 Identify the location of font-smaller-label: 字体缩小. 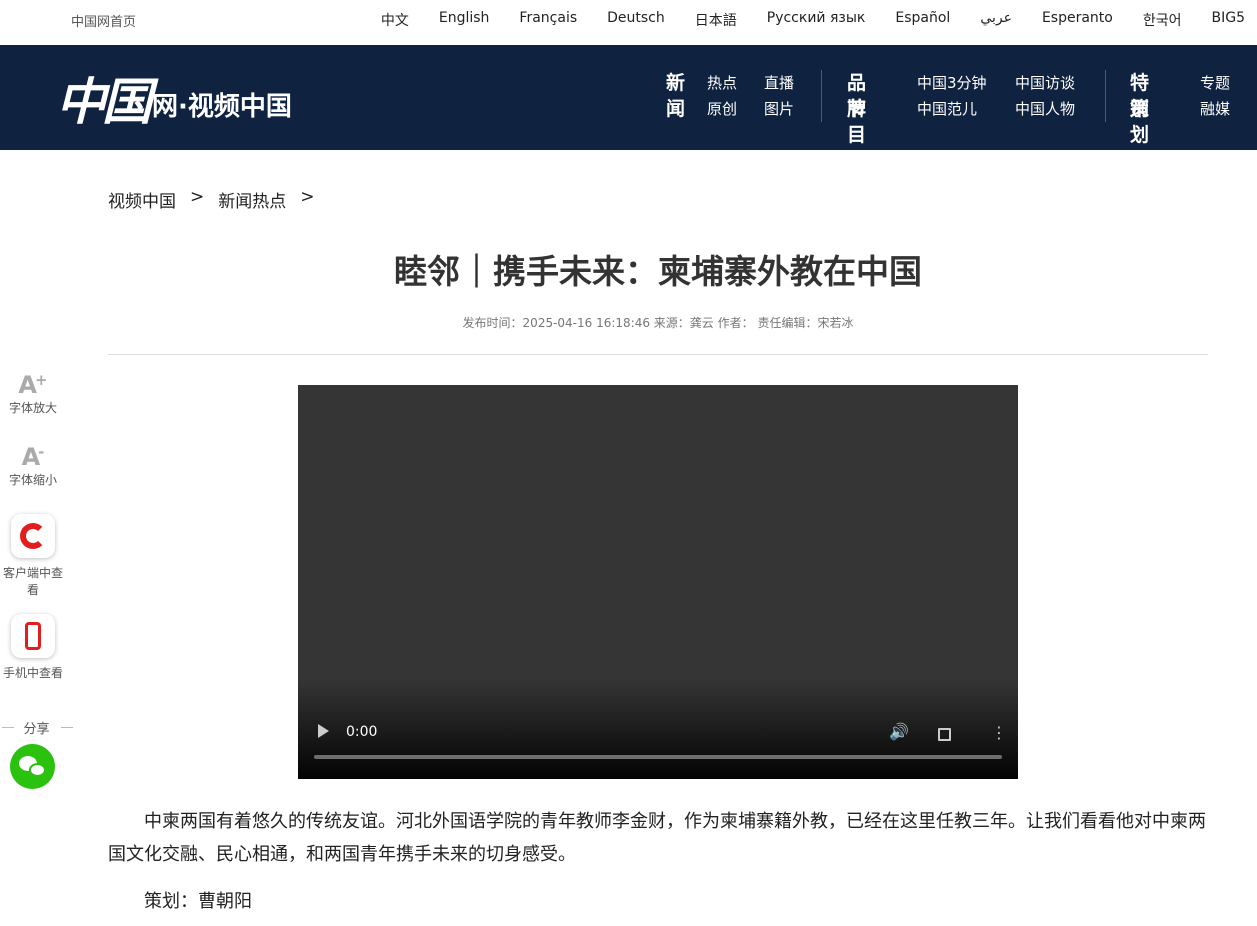
(32, 480).